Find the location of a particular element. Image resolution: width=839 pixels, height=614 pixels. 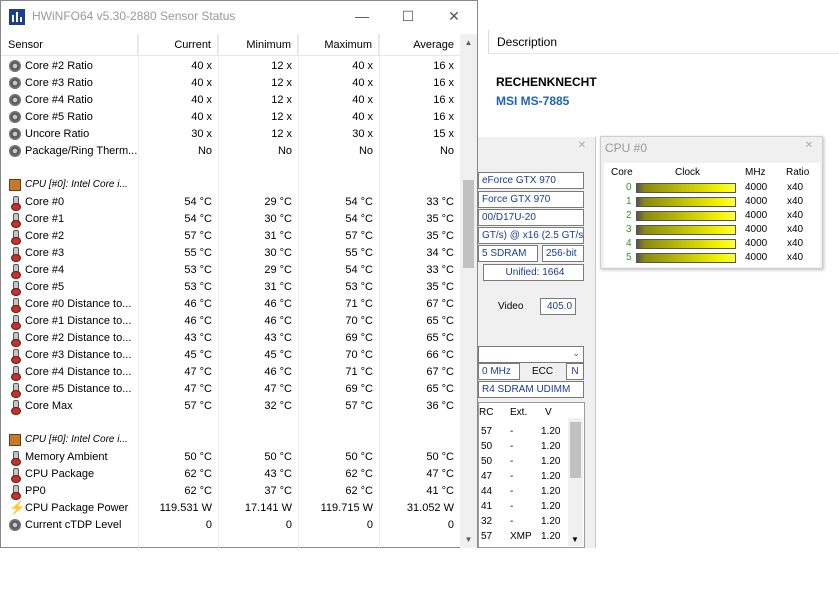

sensor-row: Core #5 53 °C 31 °C 53 °C 35 °C is located at coordinates (231, 287).